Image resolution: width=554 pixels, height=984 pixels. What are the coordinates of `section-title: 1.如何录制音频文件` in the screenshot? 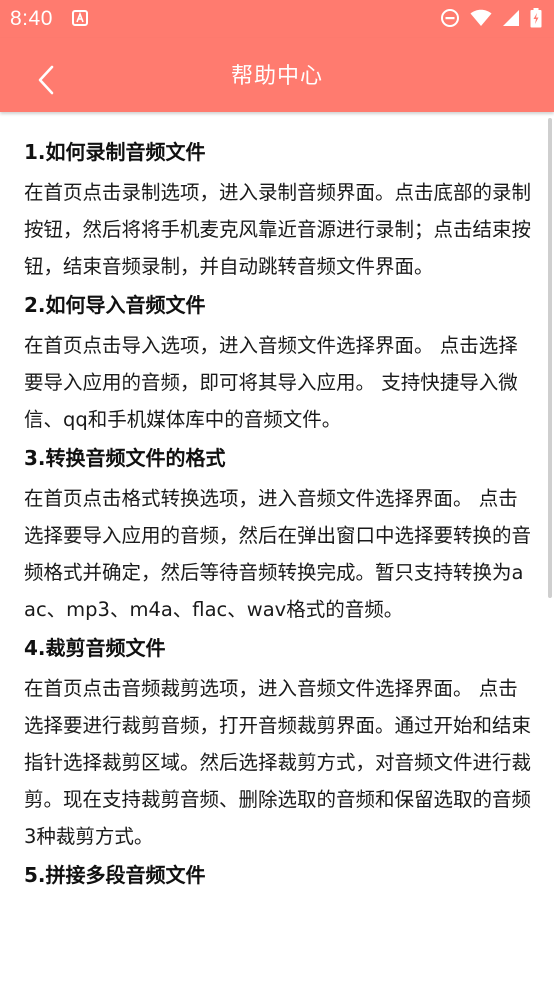 It's located at (115, 152).